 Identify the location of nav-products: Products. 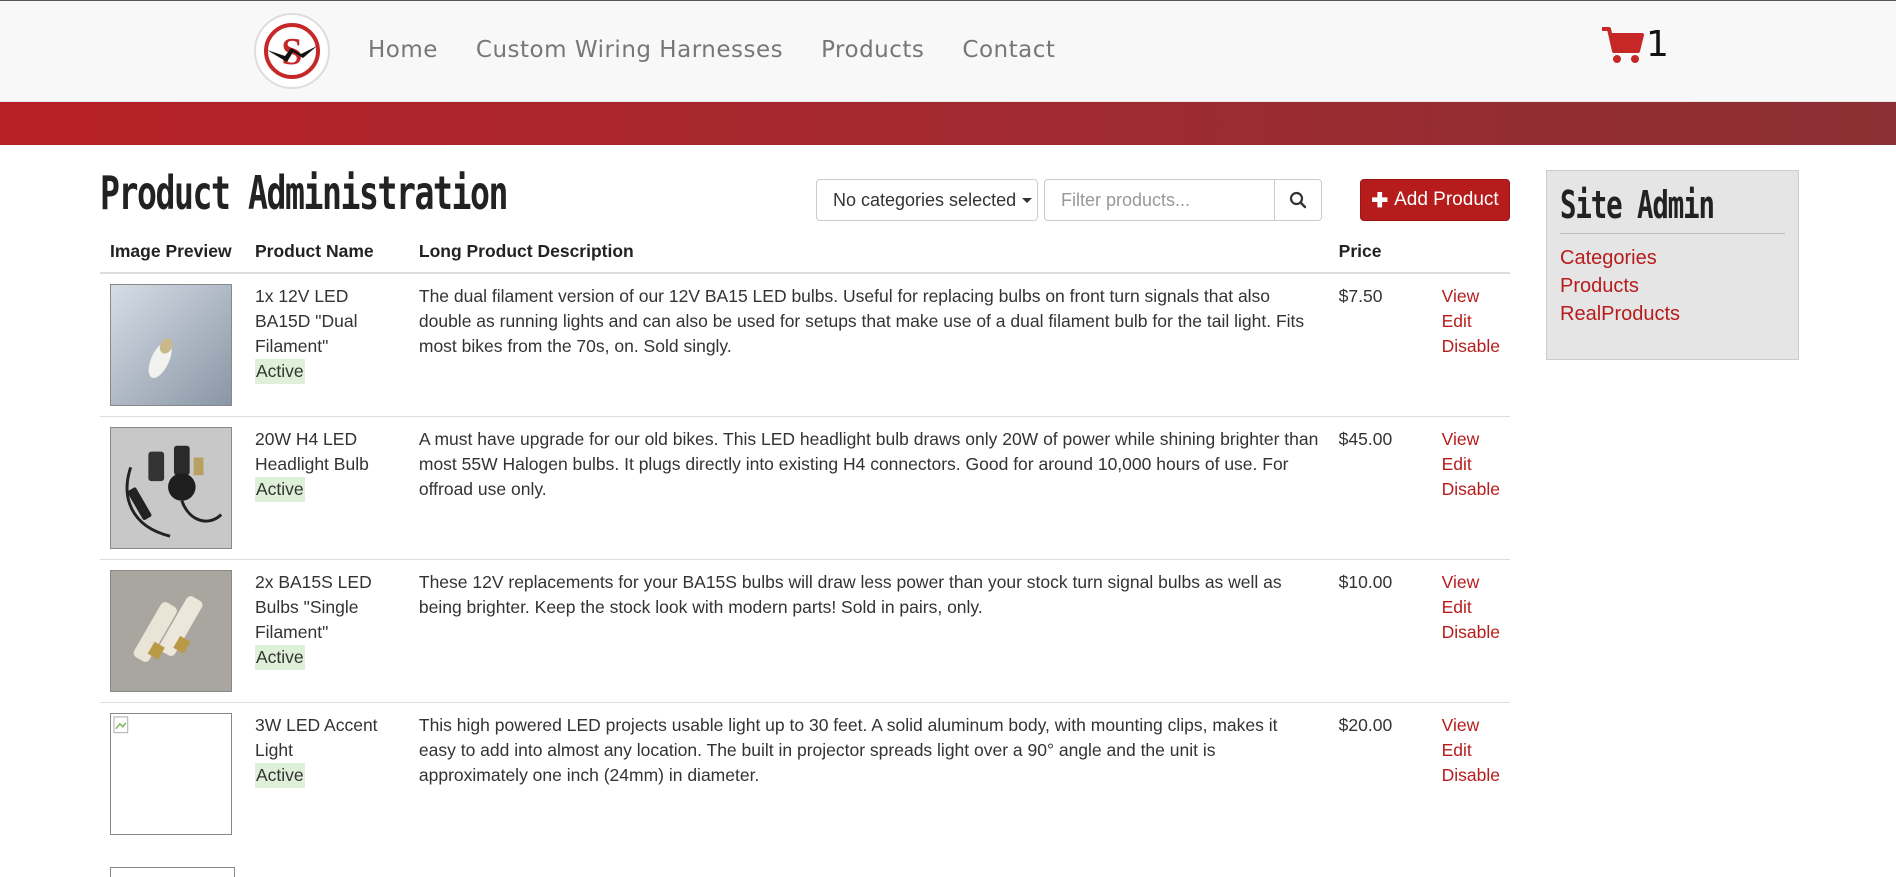
(872, 50).